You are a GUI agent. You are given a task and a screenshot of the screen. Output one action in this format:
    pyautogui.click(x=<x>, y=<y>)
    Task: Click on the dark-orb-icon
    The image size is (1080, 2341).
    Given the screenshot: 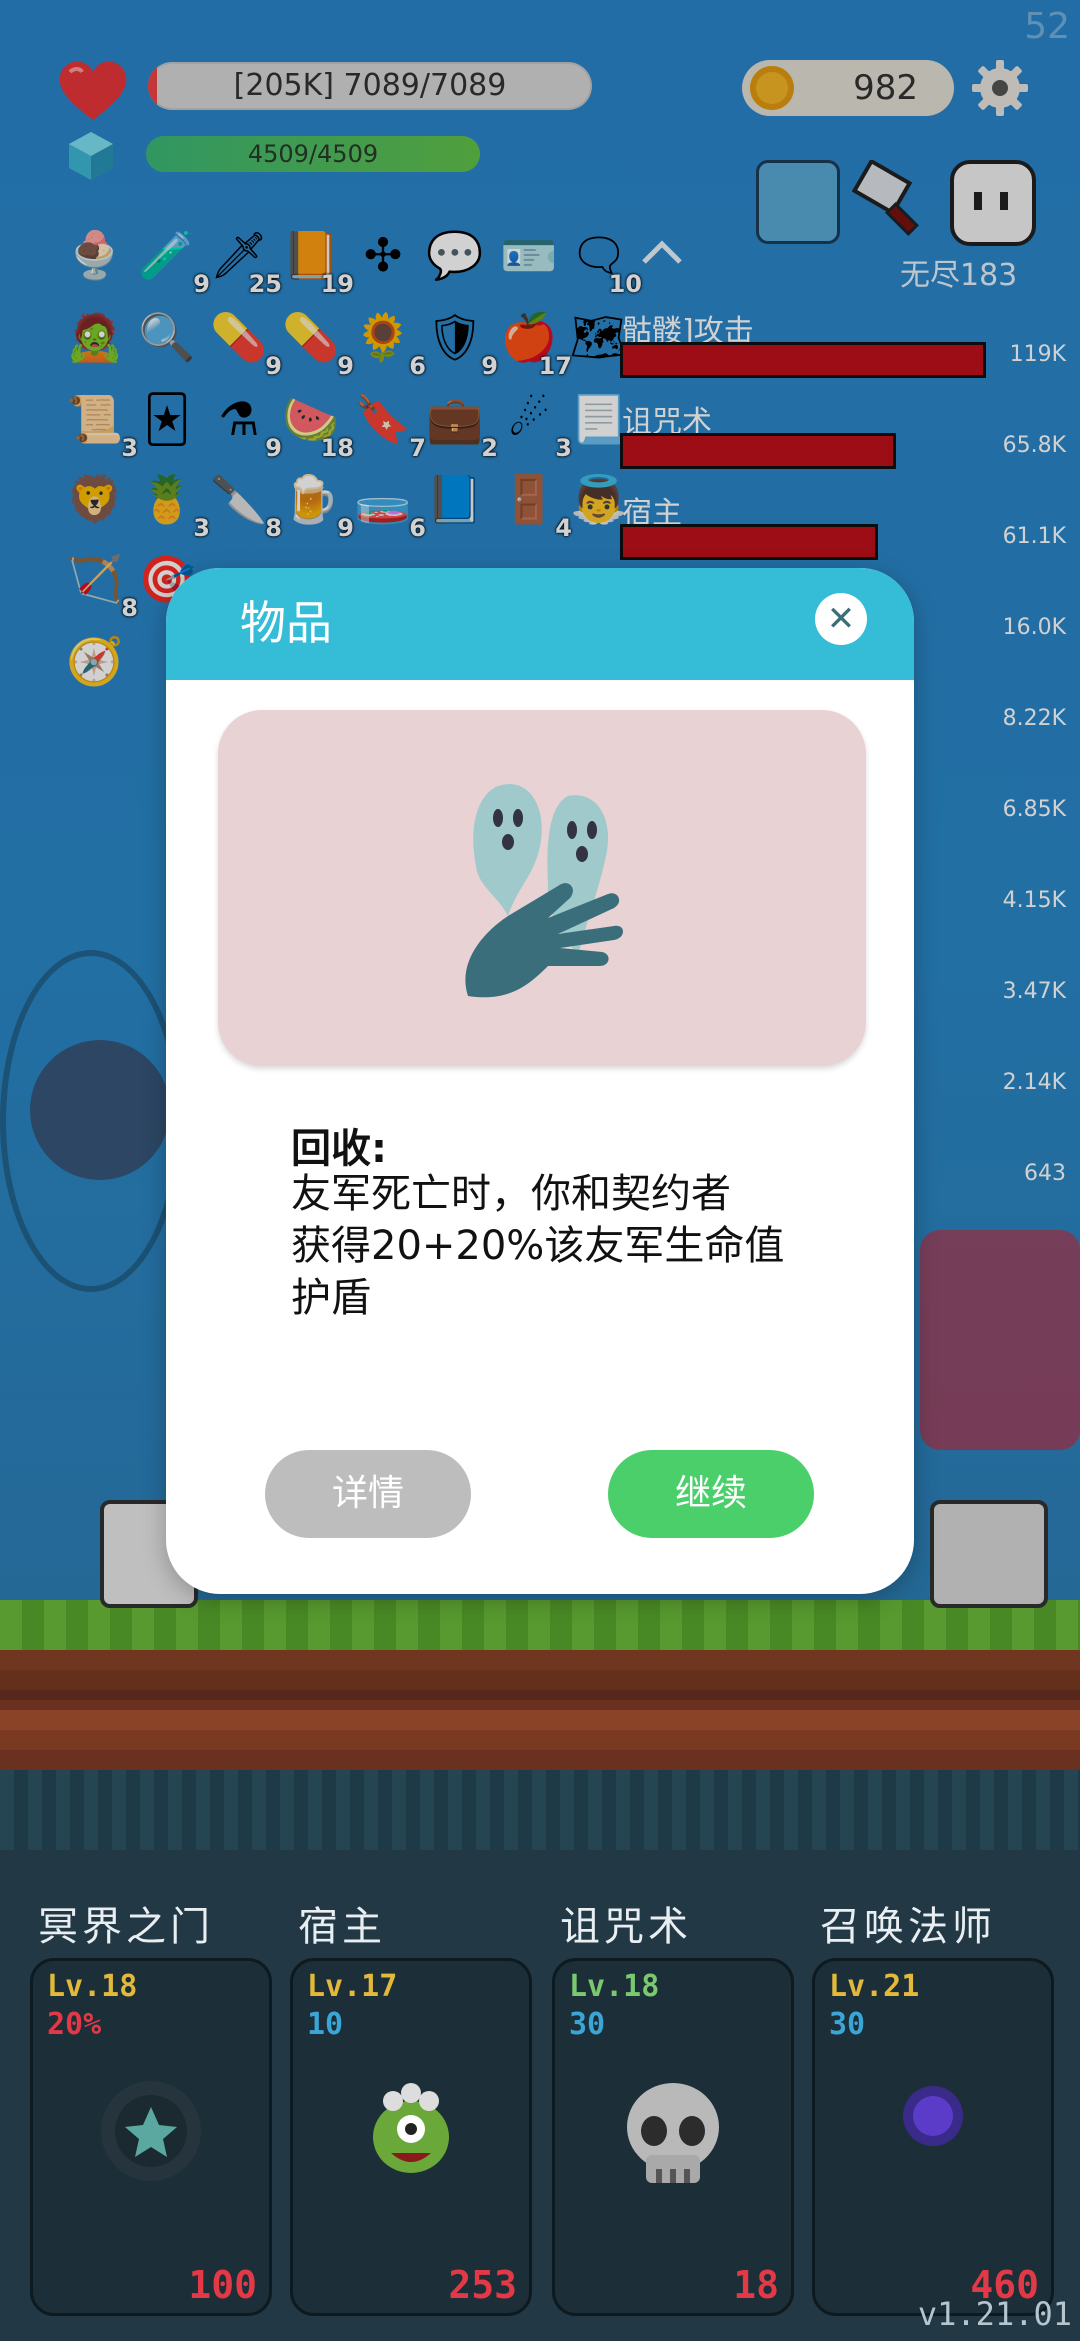 What is the action you would take?
    pyautogui.click(x=933, y=2118)
    